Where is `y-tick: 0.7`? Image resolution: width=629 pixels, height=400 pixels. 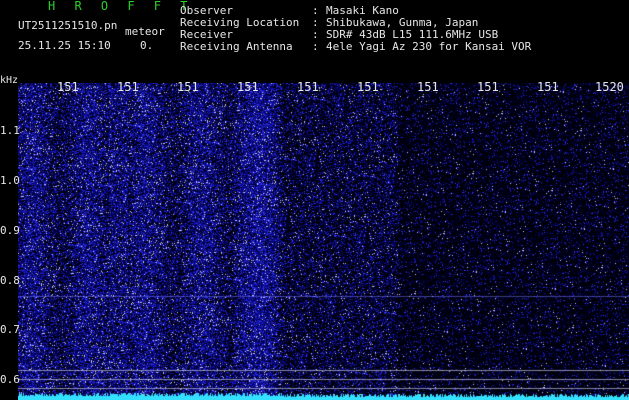
y-tick: 0.7 is located at coordinates (10, 329).